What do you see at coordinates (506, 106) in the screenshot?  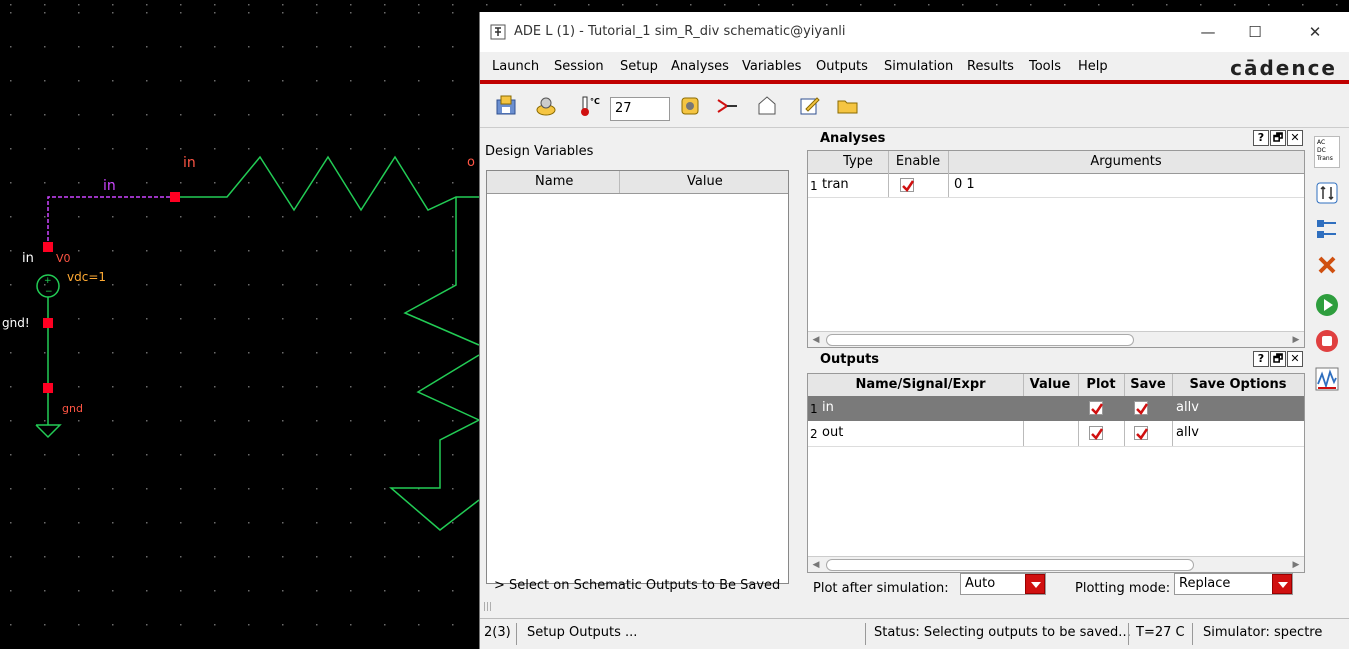 I see `save-state-icon` at bounding box center [506, 106].